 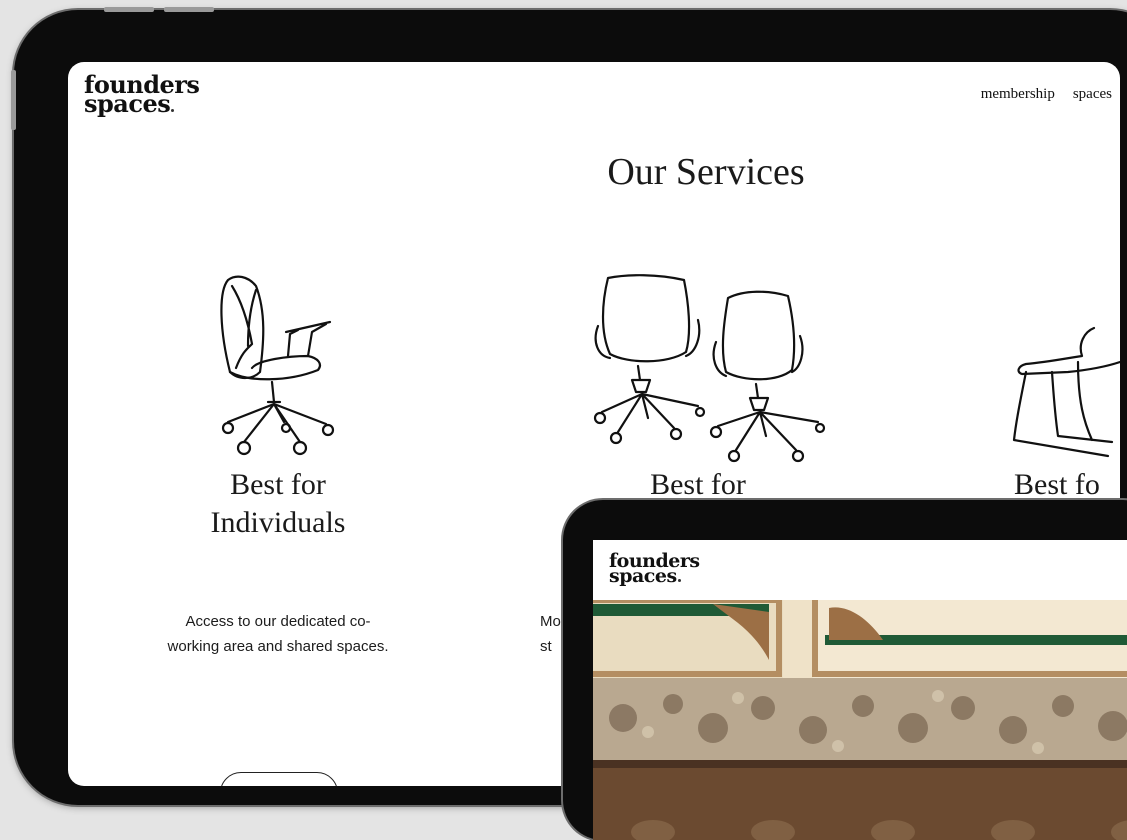 I want to click on office-chair-icon, so click(x=277, y=365).